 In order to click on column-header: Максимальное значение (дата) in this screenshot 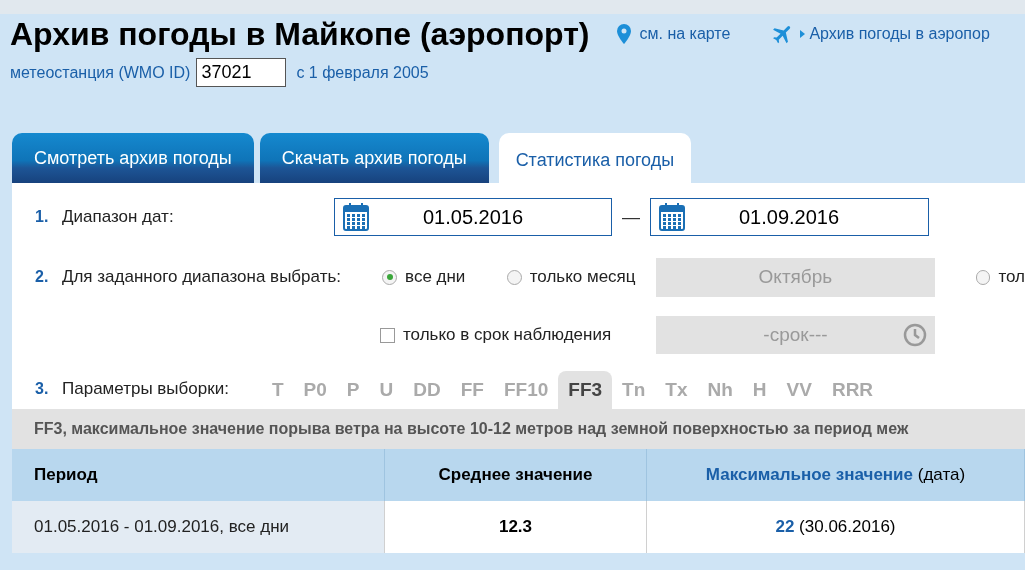, I will do `click(836, 475)`.